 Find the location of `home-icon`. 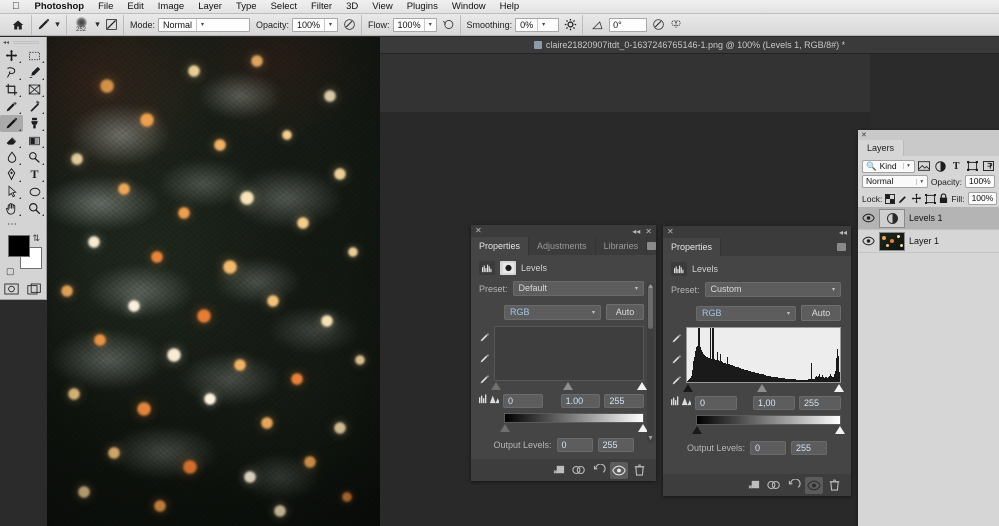

home-icon is located at coordinates (18, 25).